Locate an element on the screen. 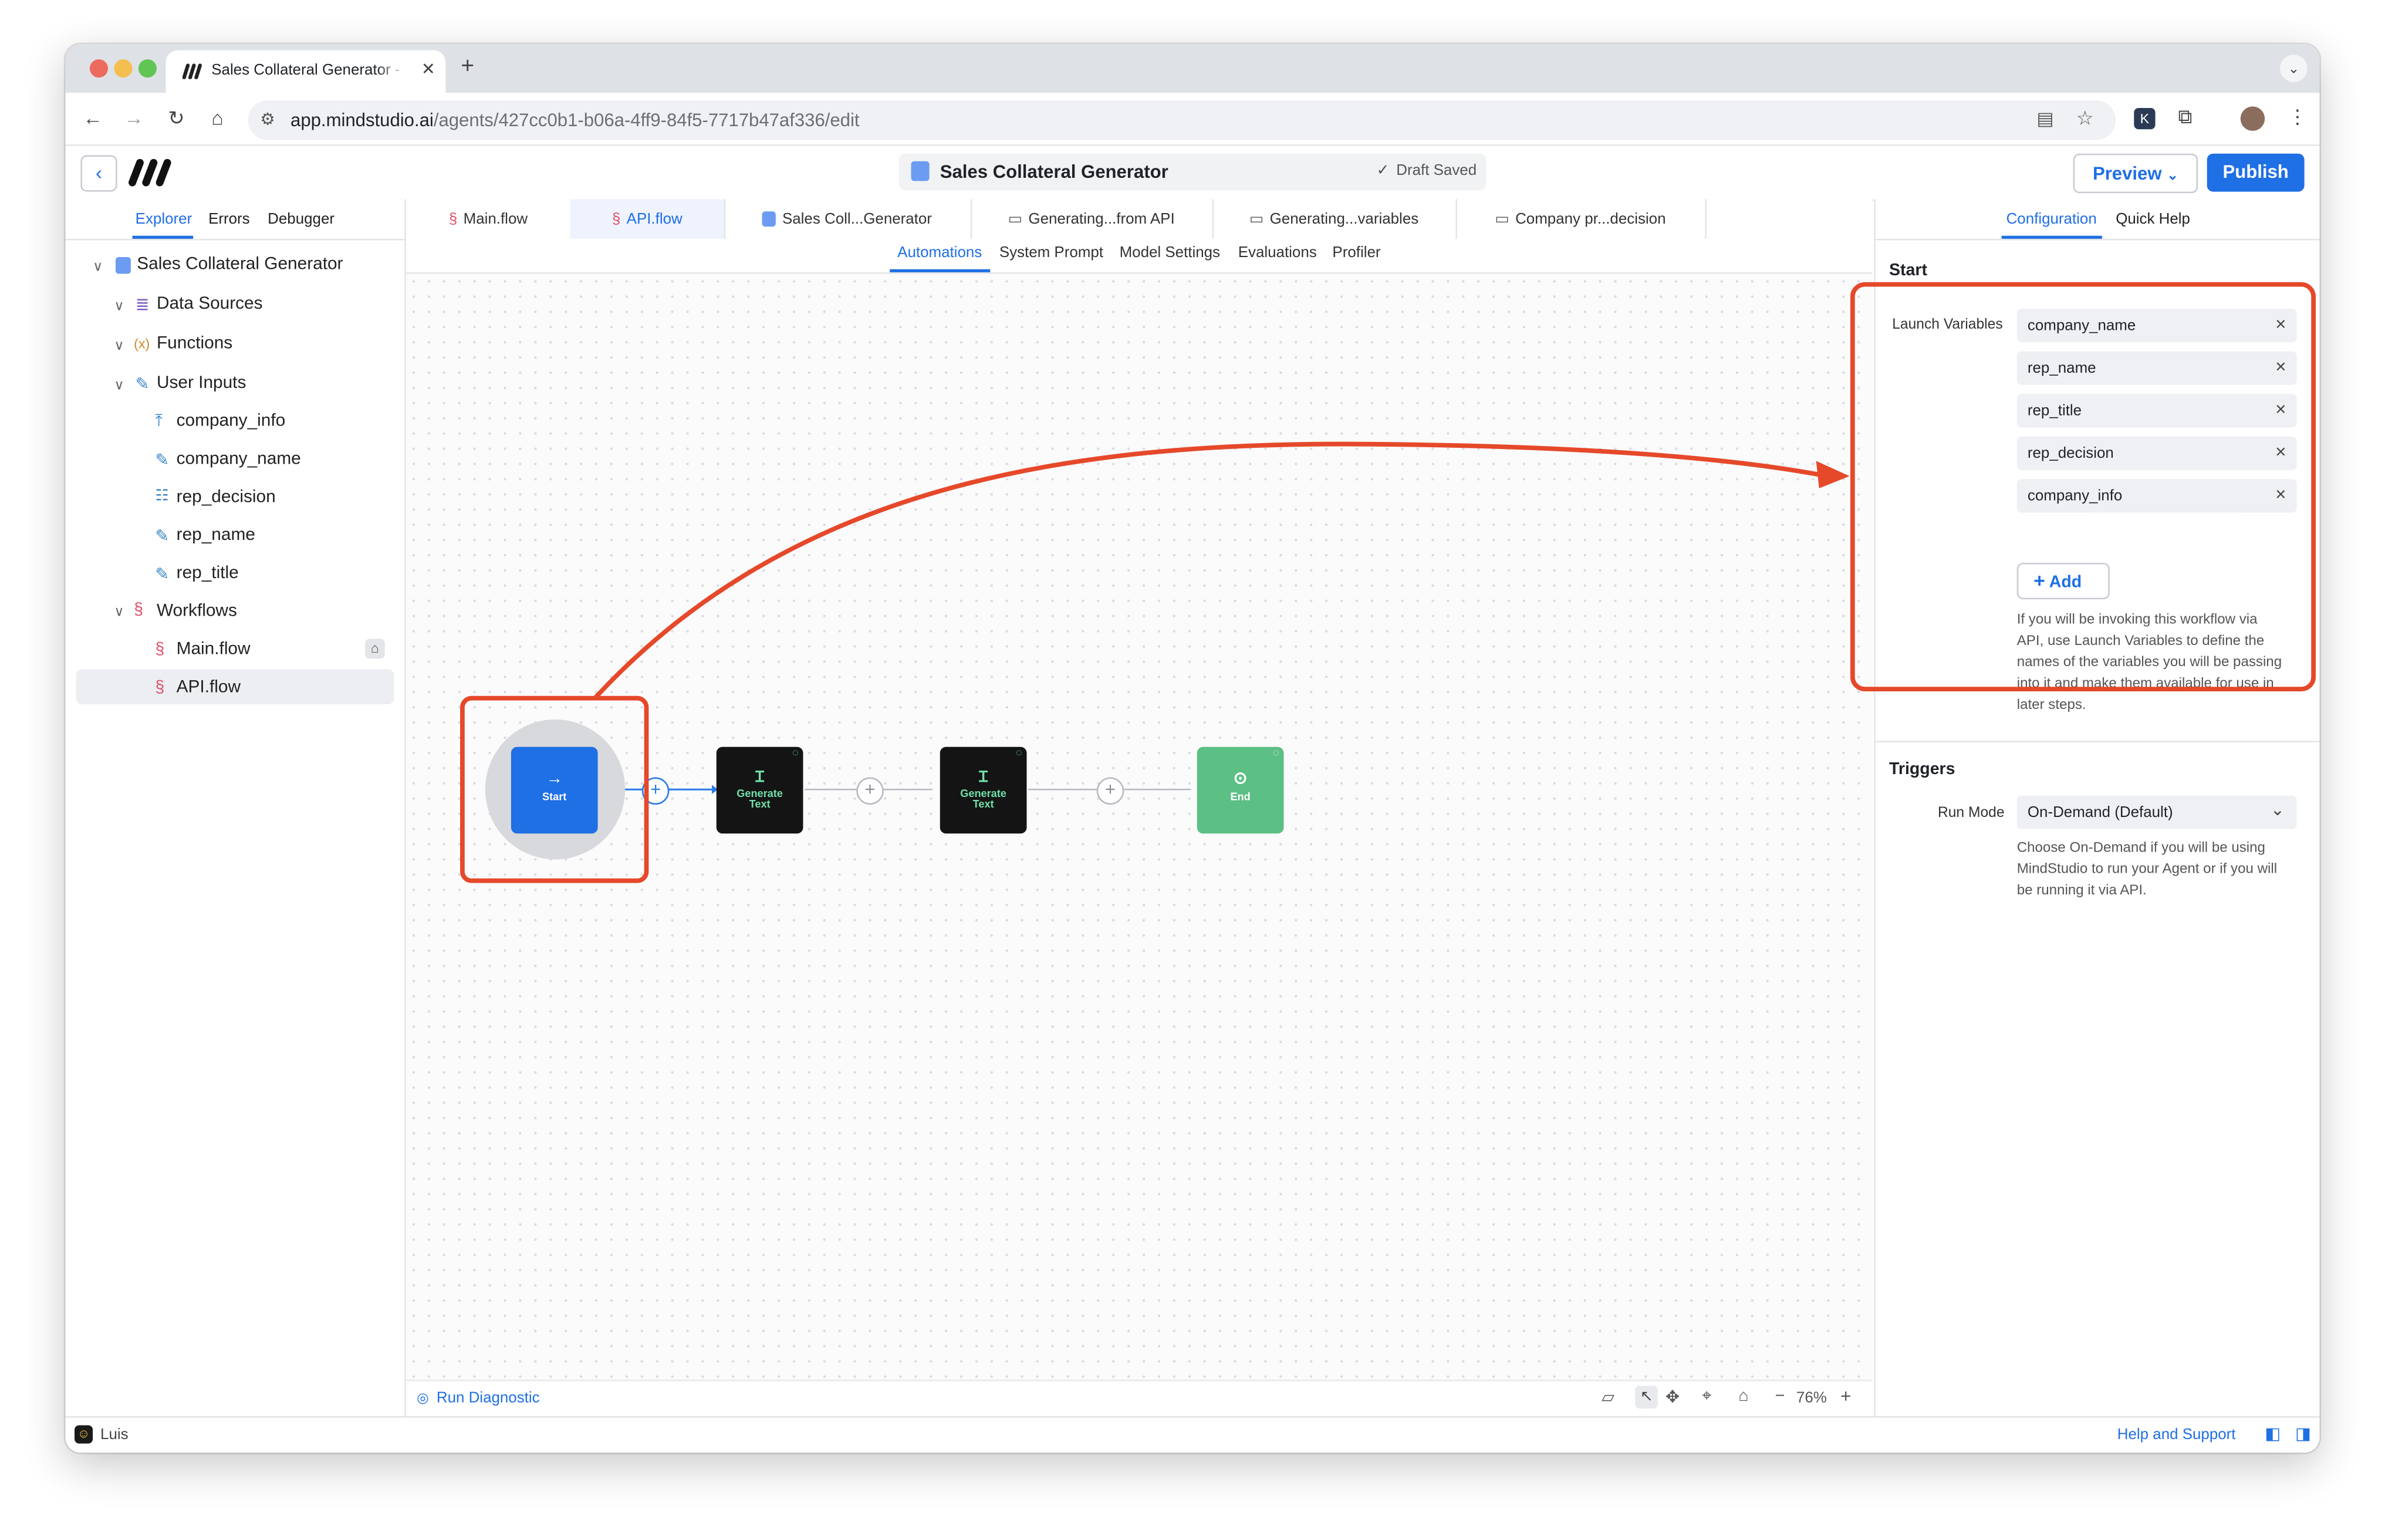  annotation-arrowhead is located at coordinates (1833, 474).